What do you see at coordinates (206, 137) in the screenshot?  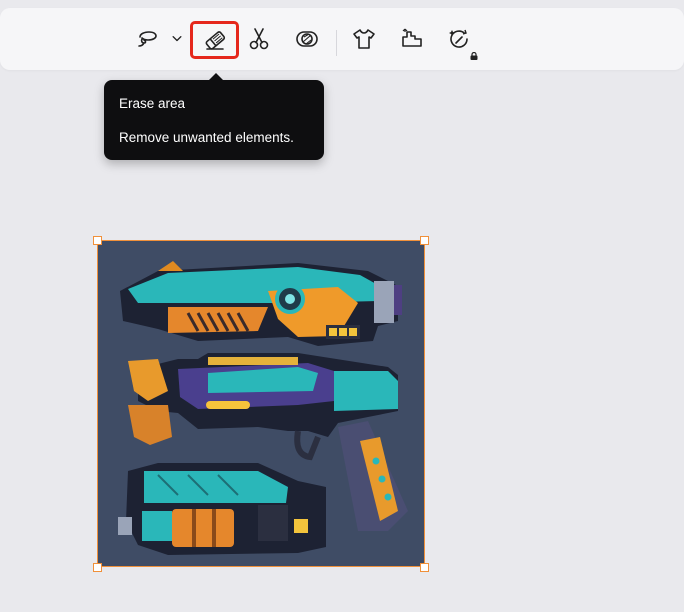 I see `tooltip-description: Remove unwanted elements.` at bounding box center [206, 137].